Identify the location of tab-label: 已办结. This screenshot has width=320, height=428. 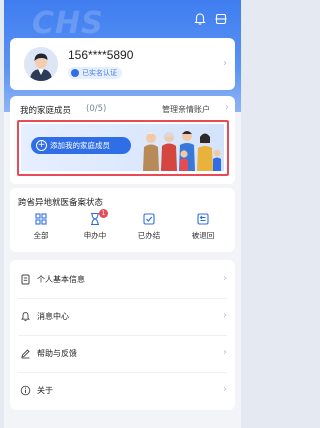
(149, 235).